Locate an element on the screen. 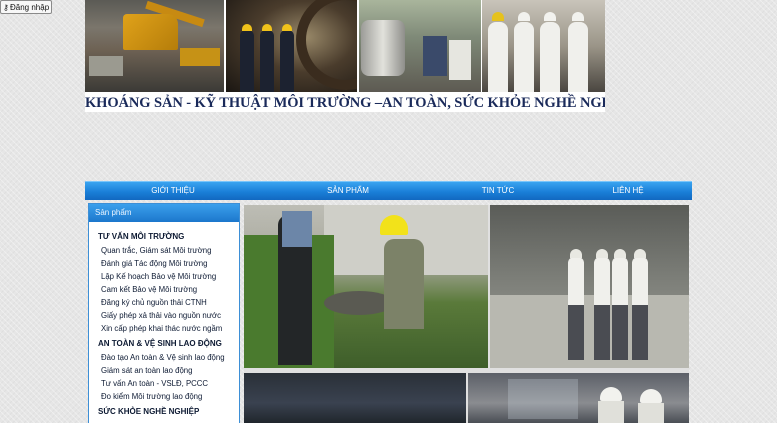  banner-photo-mining is located at coordinates (154, 46).